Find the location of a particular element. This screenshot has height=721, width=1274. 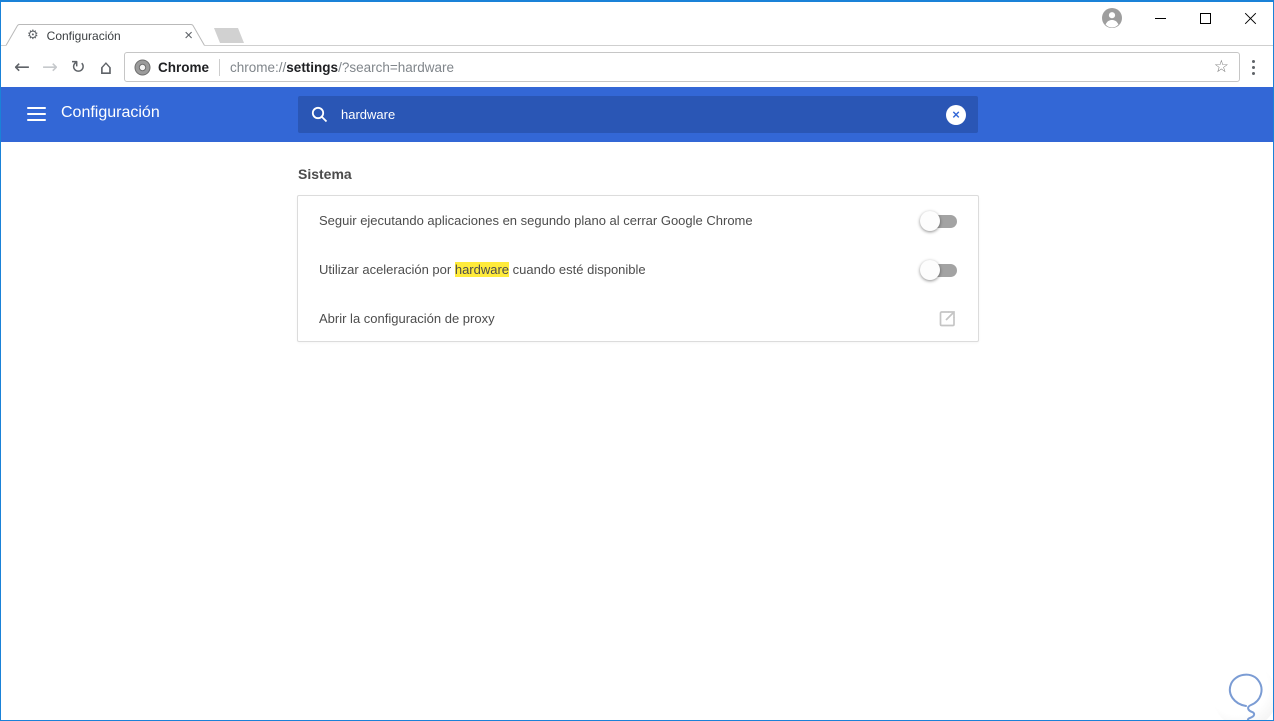

section-title-sistema: Sistema is located at coordinates (325, 174).